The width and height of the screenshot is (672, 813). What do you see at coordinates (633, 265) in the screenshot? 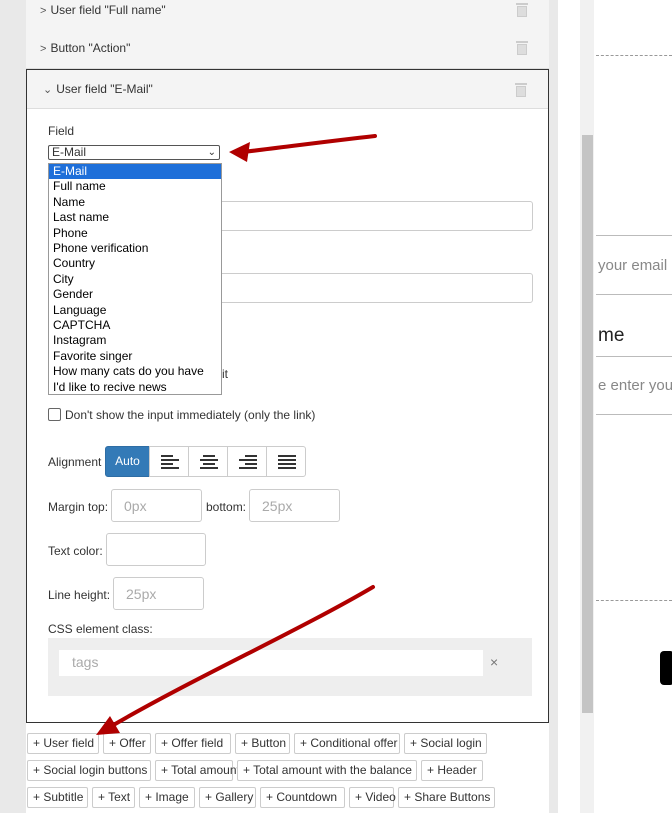
I see `preview-email-placeholder: your email` at bounding box center [633, 265].